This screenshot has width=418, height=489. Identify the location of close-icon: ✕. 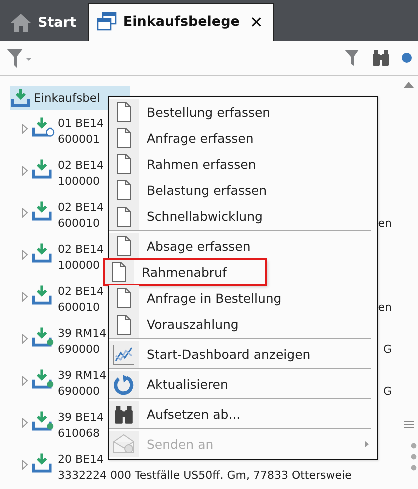
(257, 22).